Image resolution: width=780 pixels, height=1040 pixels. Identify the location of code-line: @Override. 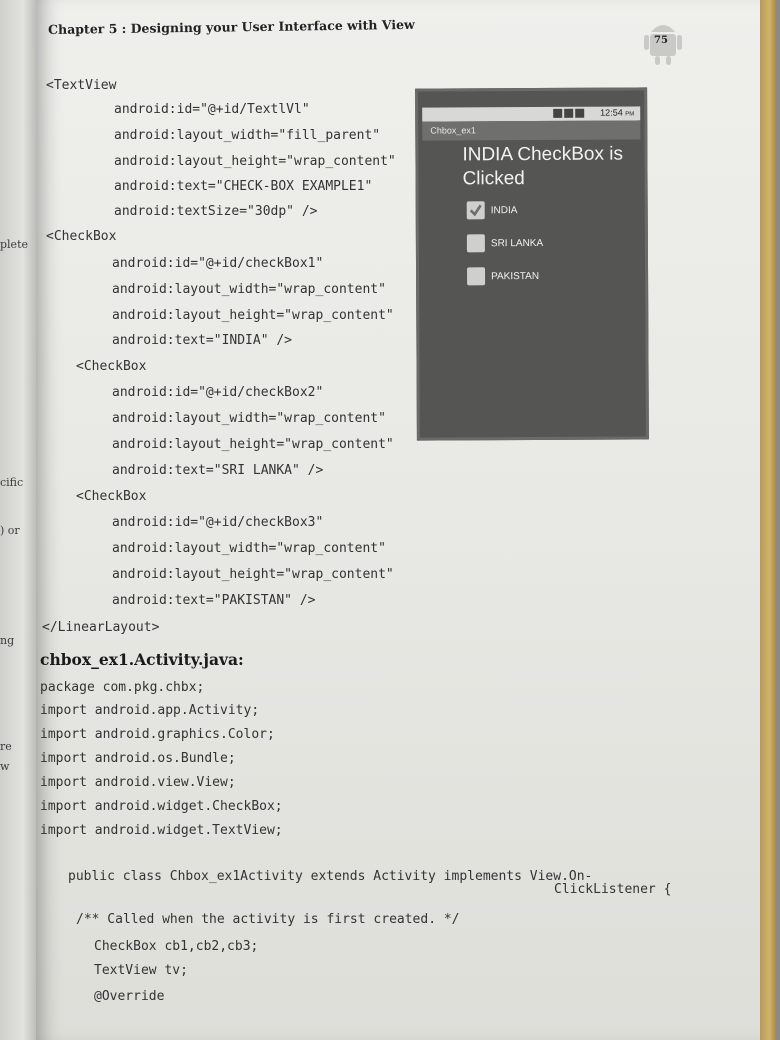
(129, 996).